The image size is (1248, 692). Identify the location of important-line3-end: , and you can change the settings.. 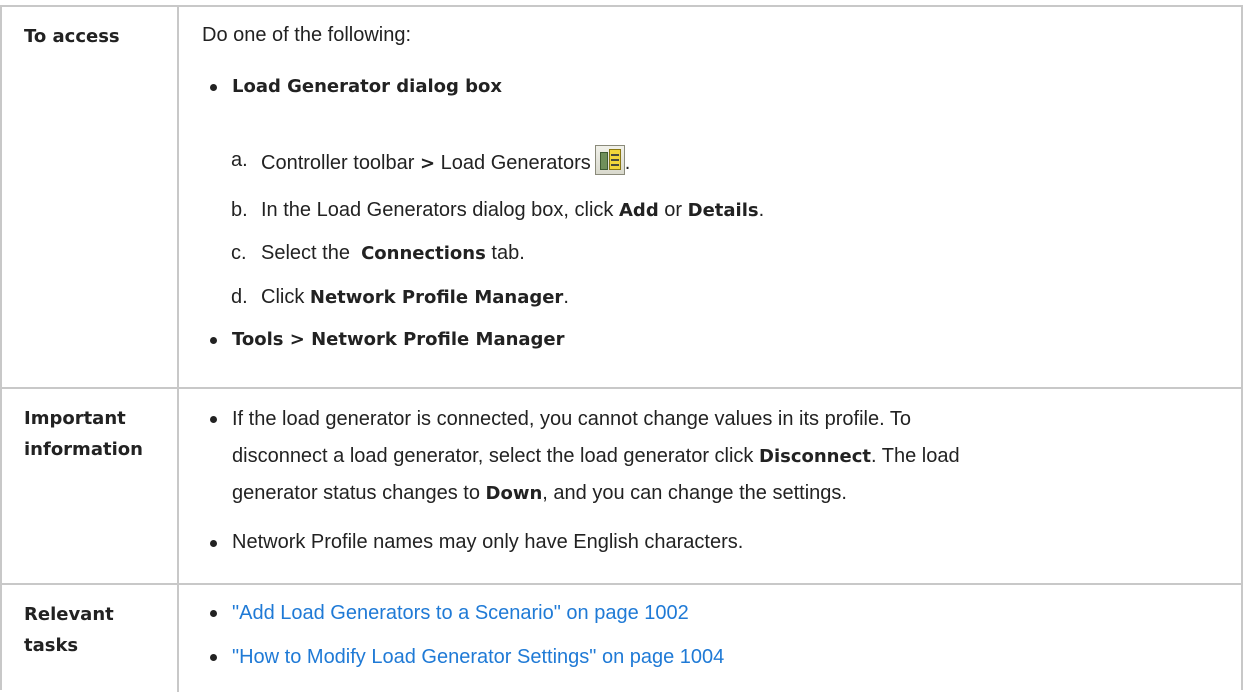
(694, 493).